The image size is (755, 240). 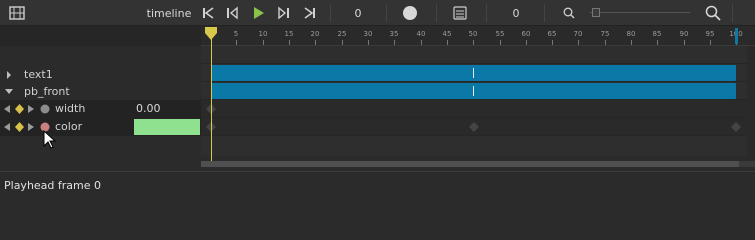 What do you see at coordinates (713, 13) in the screenshot?
I see `zoom-in-icon` at bounding box center [713, 13].